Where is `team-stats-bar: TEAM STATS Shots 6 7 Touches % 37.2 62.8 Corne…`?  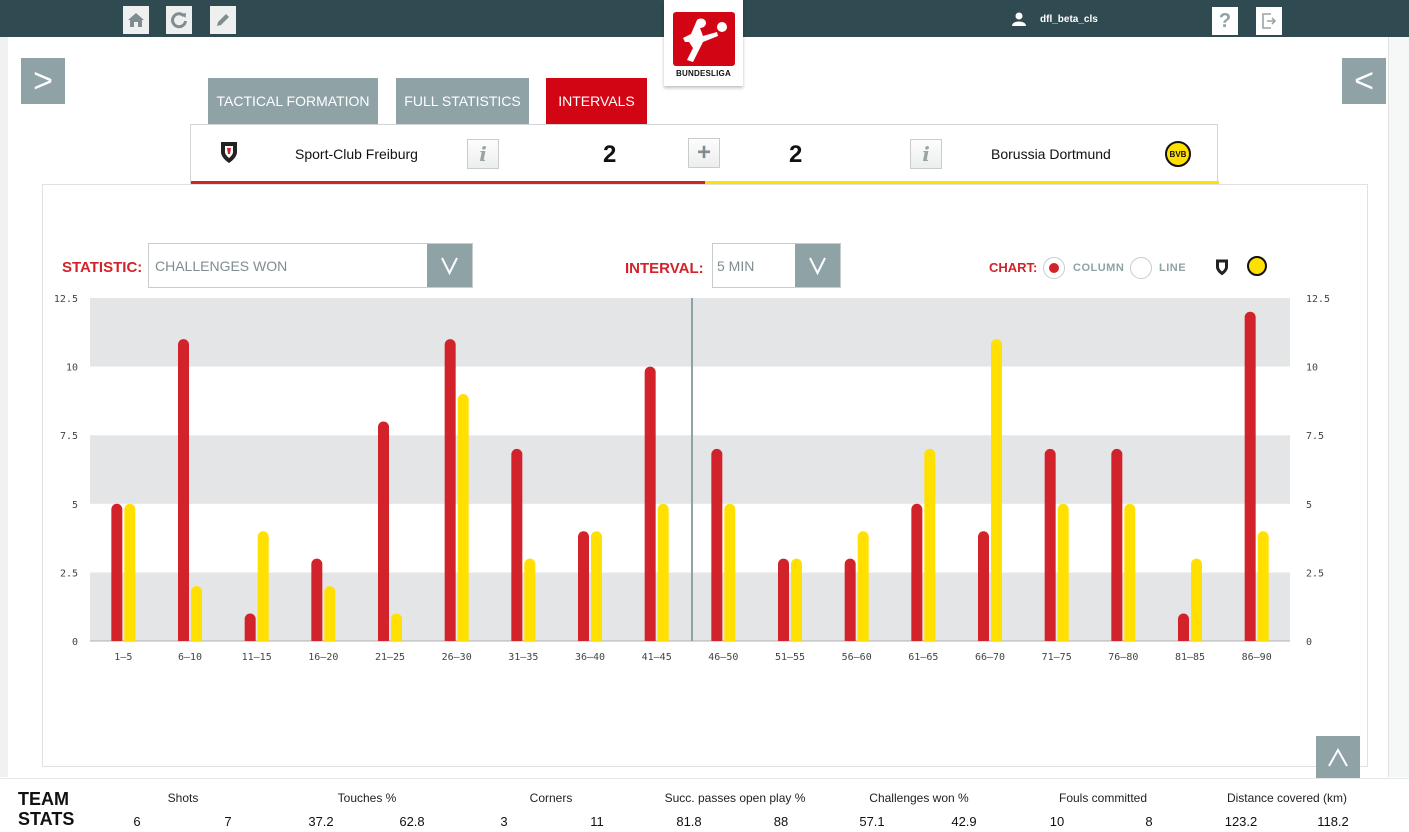 team-stats-bar: TEAM STATS Shots 6 7 Touches % 37.2 62.8 Corne… is located at coordinates (704, 805).